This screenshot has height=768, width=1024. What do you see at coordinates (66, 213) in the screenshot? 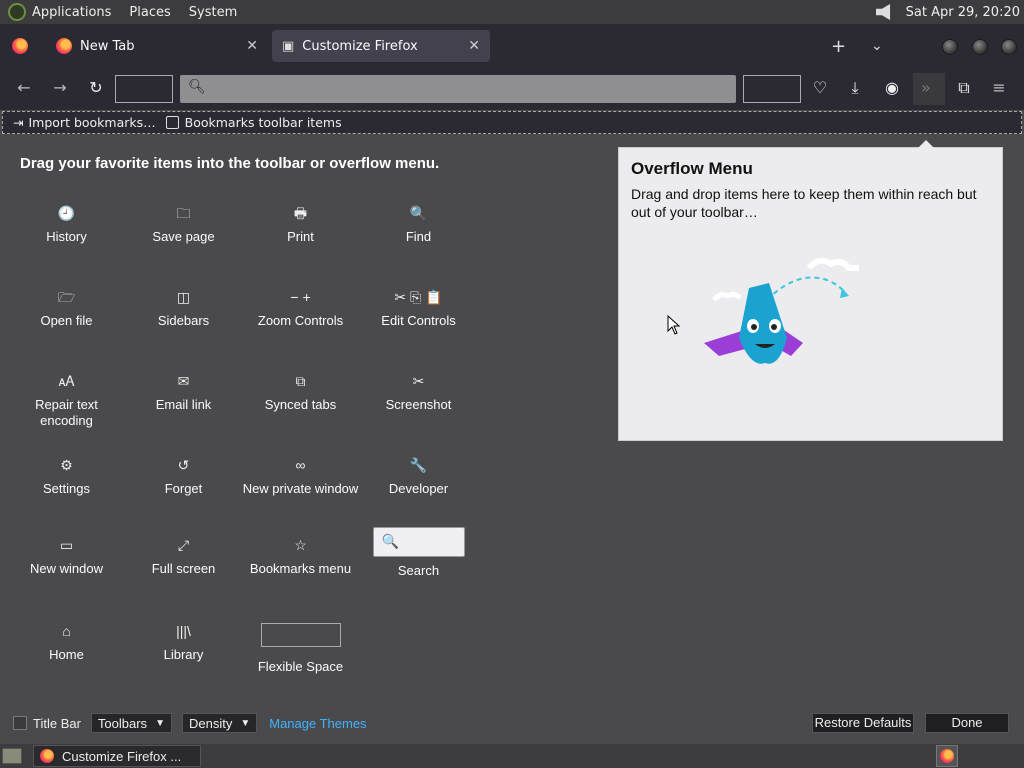
I see `clock-icon: 🕘` at bounding box center [66, 213].